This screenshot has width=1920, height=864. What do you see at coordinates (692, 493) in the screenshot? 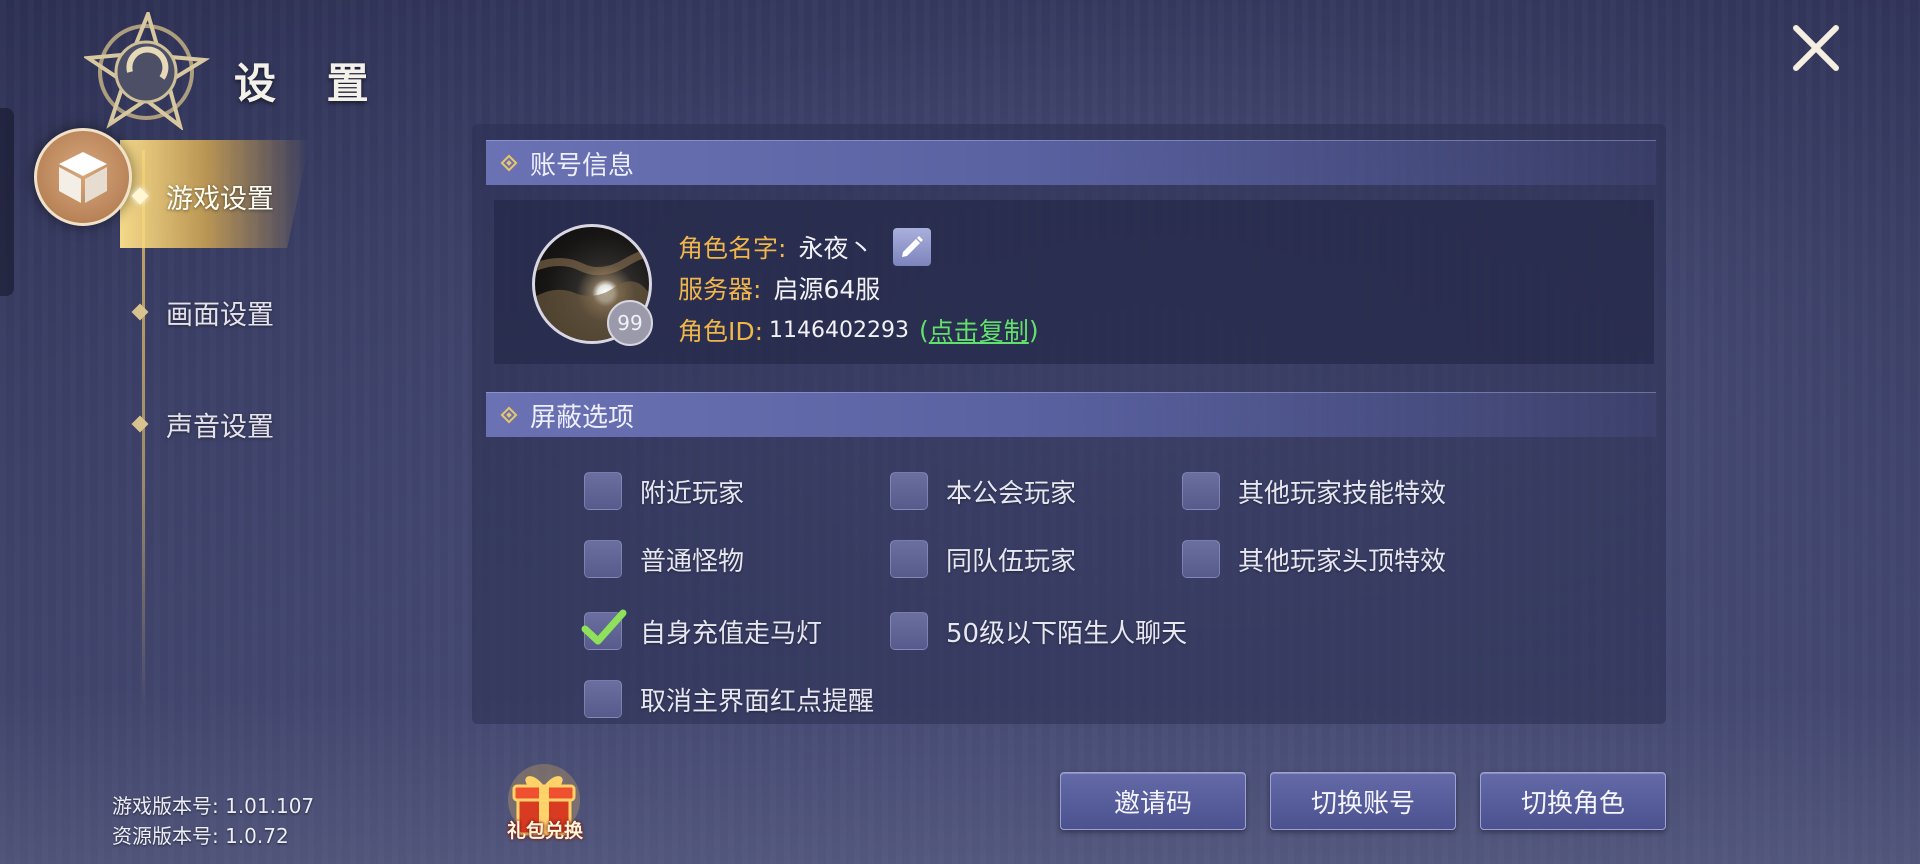
I see `checkbox-label: 附近玩家` at bounding box center [692, 493].